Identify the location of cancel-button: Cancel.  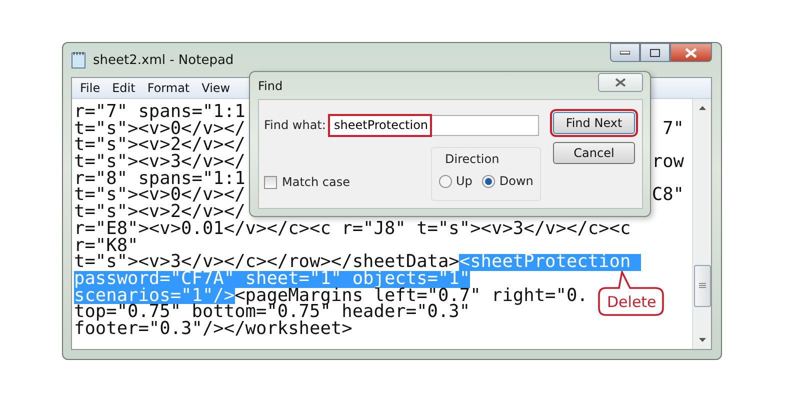
(594, 153).